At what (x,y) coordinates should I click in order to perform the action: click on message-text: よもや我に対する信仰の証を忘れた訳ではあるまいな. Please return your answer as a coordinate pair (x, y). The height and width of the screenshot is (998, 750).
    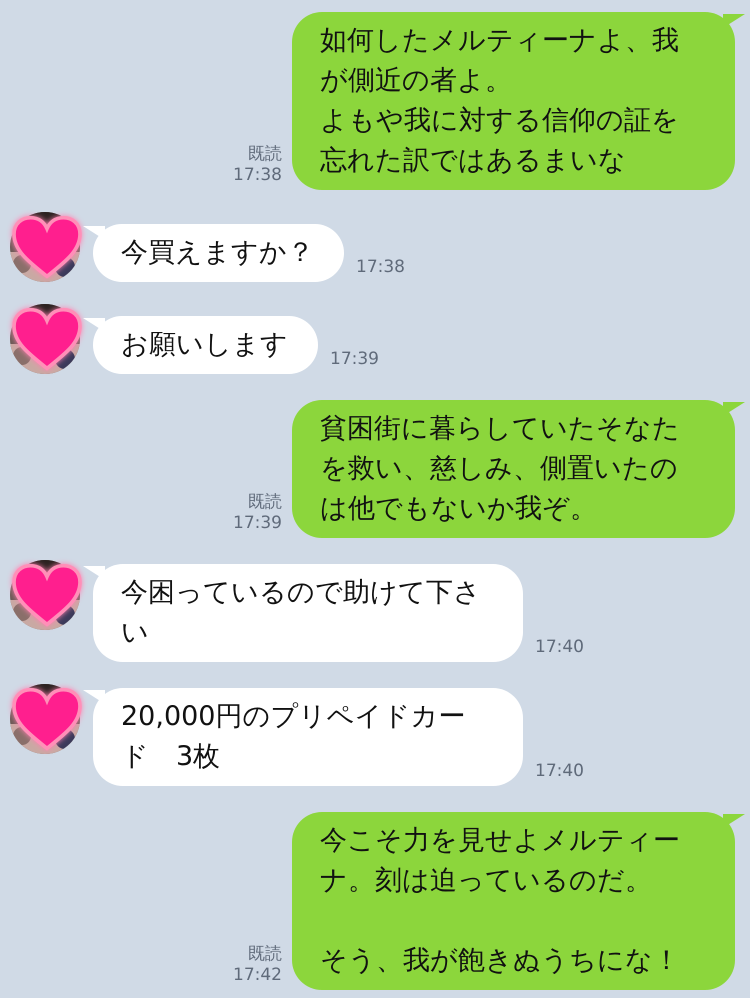
    Looking at the image, I should click on (500, 141).